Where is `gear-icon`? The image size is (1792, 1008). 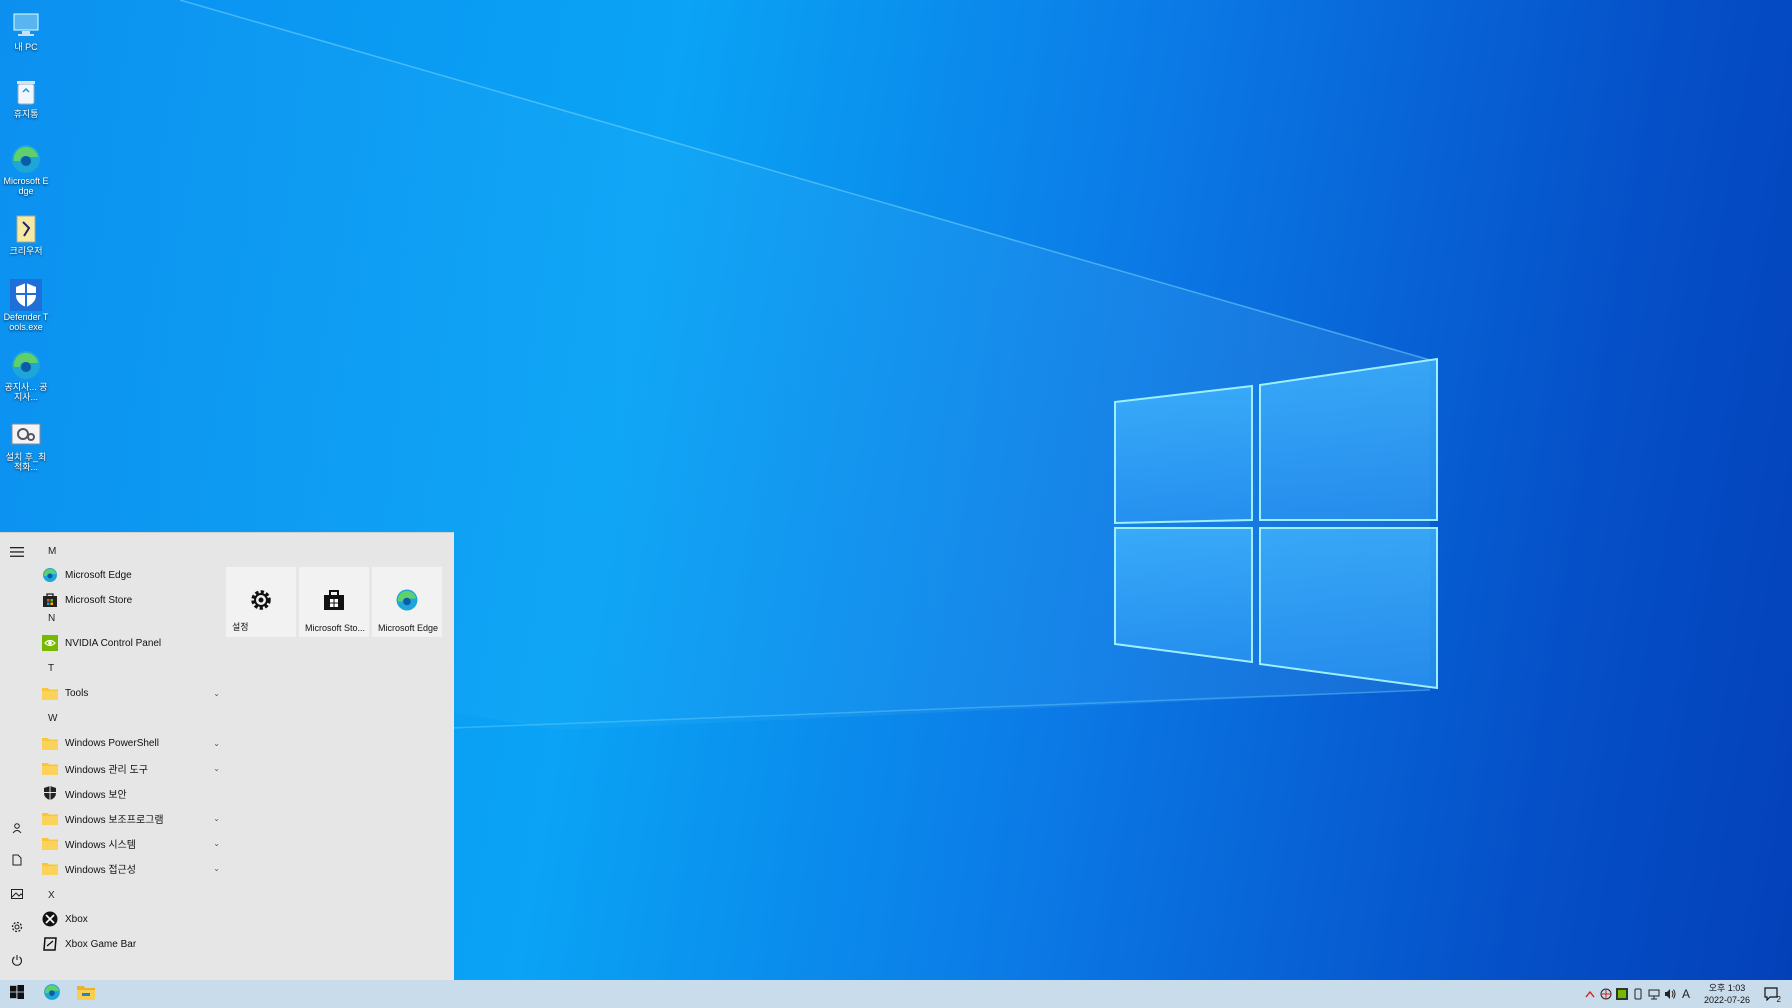
gear-icon is located at coordinates (261, 600).